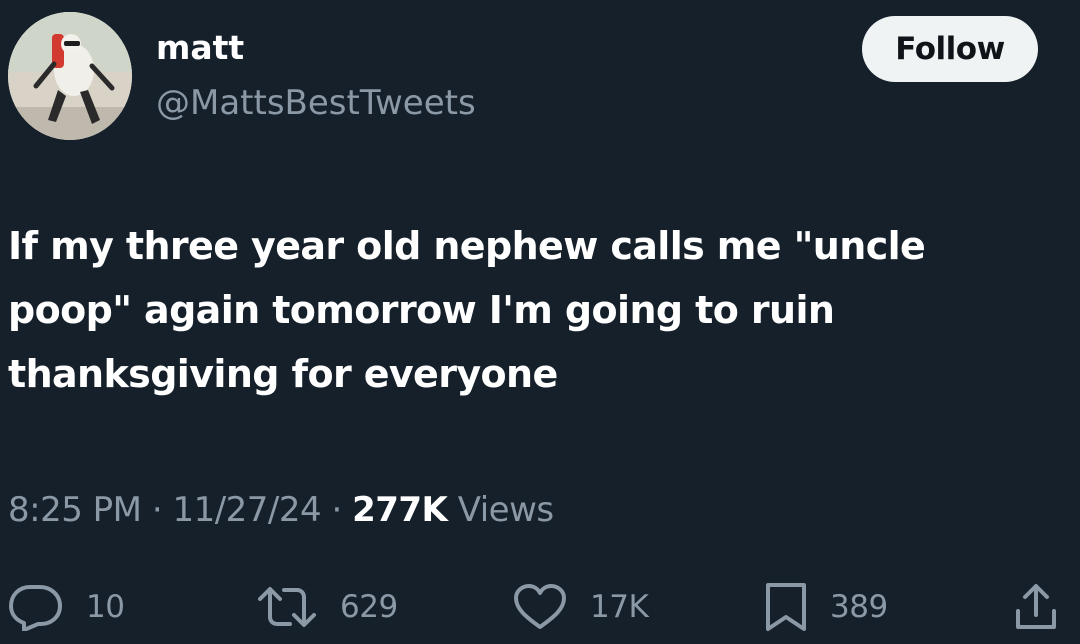 The height and width of the screenshot is (644, 1080). Describe the element at coordinates (105, 607) in the screenshot. I see `reply-count: 10` at that location.